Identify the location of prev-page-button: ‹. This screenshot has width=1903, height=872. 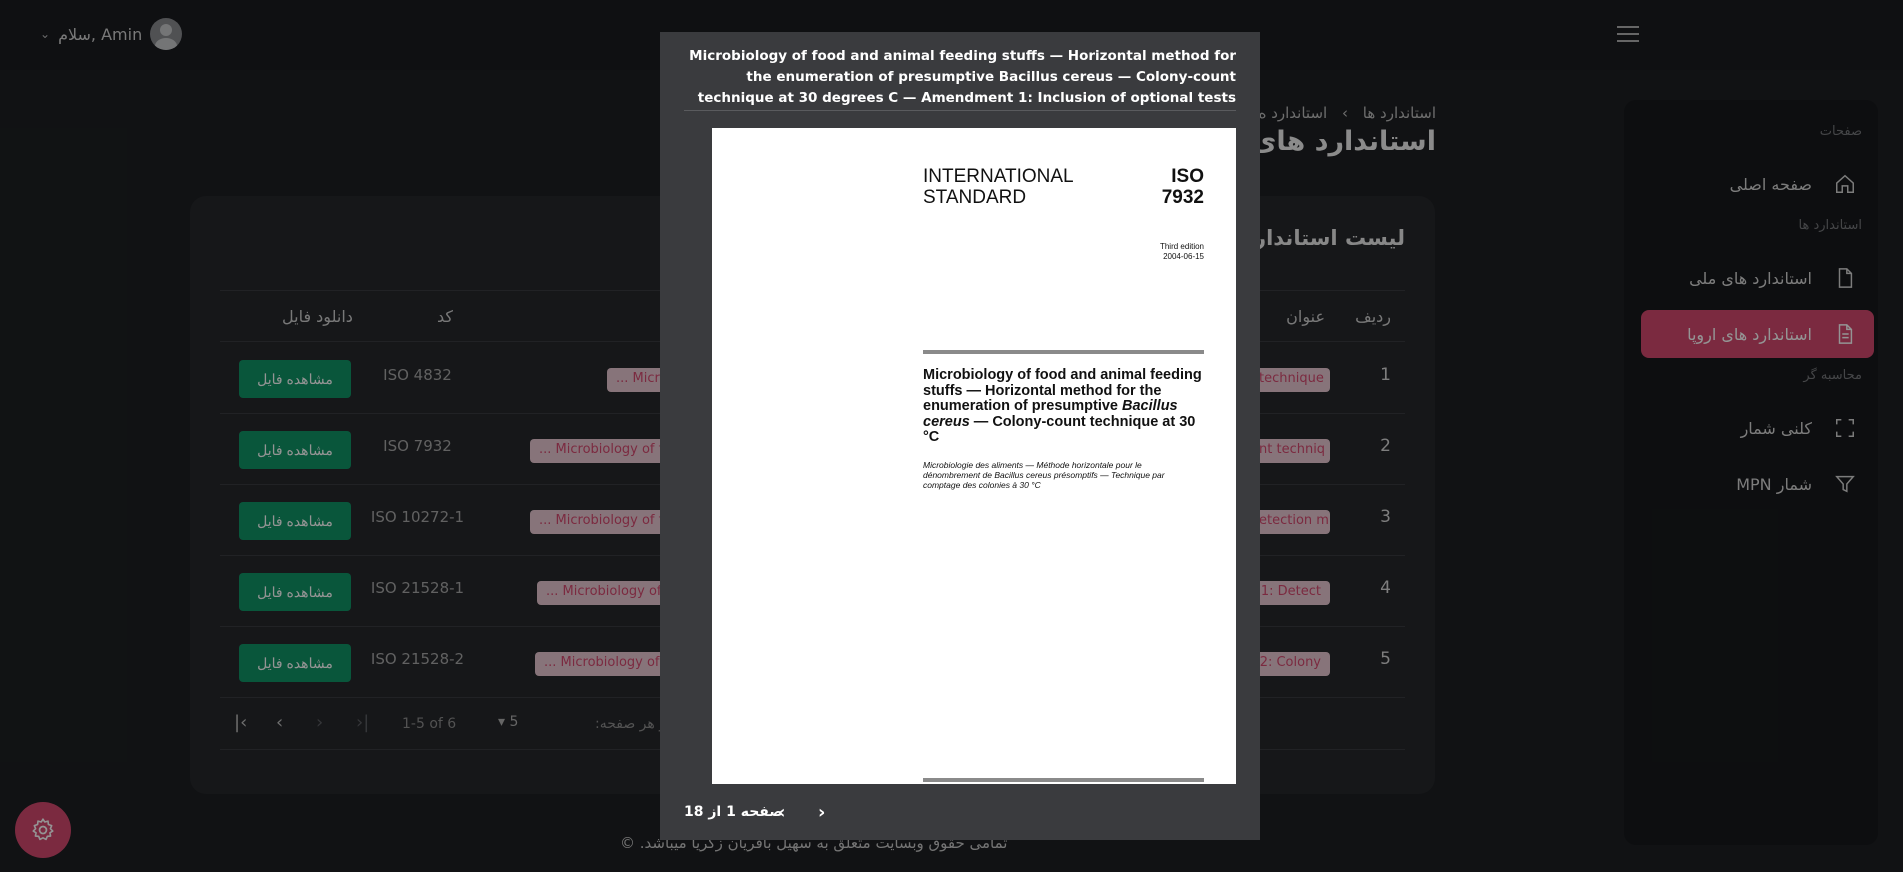
(781, 812).